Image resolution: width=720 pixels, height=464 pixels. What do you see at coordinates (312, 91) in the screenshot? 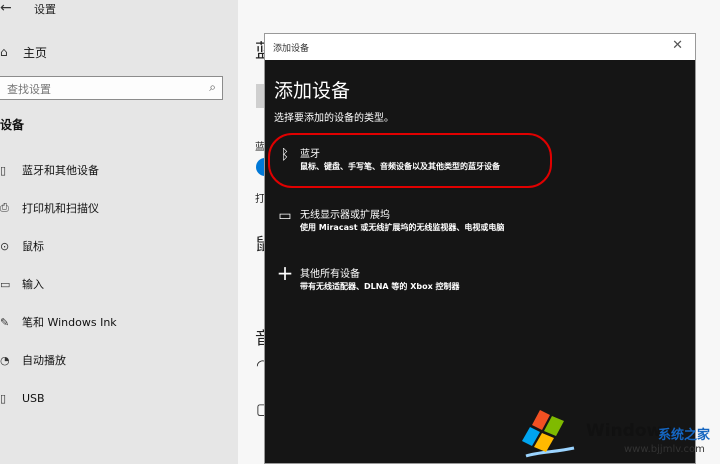
I see `dialog-heading: 添加设备` at bounding box center [312, 91].